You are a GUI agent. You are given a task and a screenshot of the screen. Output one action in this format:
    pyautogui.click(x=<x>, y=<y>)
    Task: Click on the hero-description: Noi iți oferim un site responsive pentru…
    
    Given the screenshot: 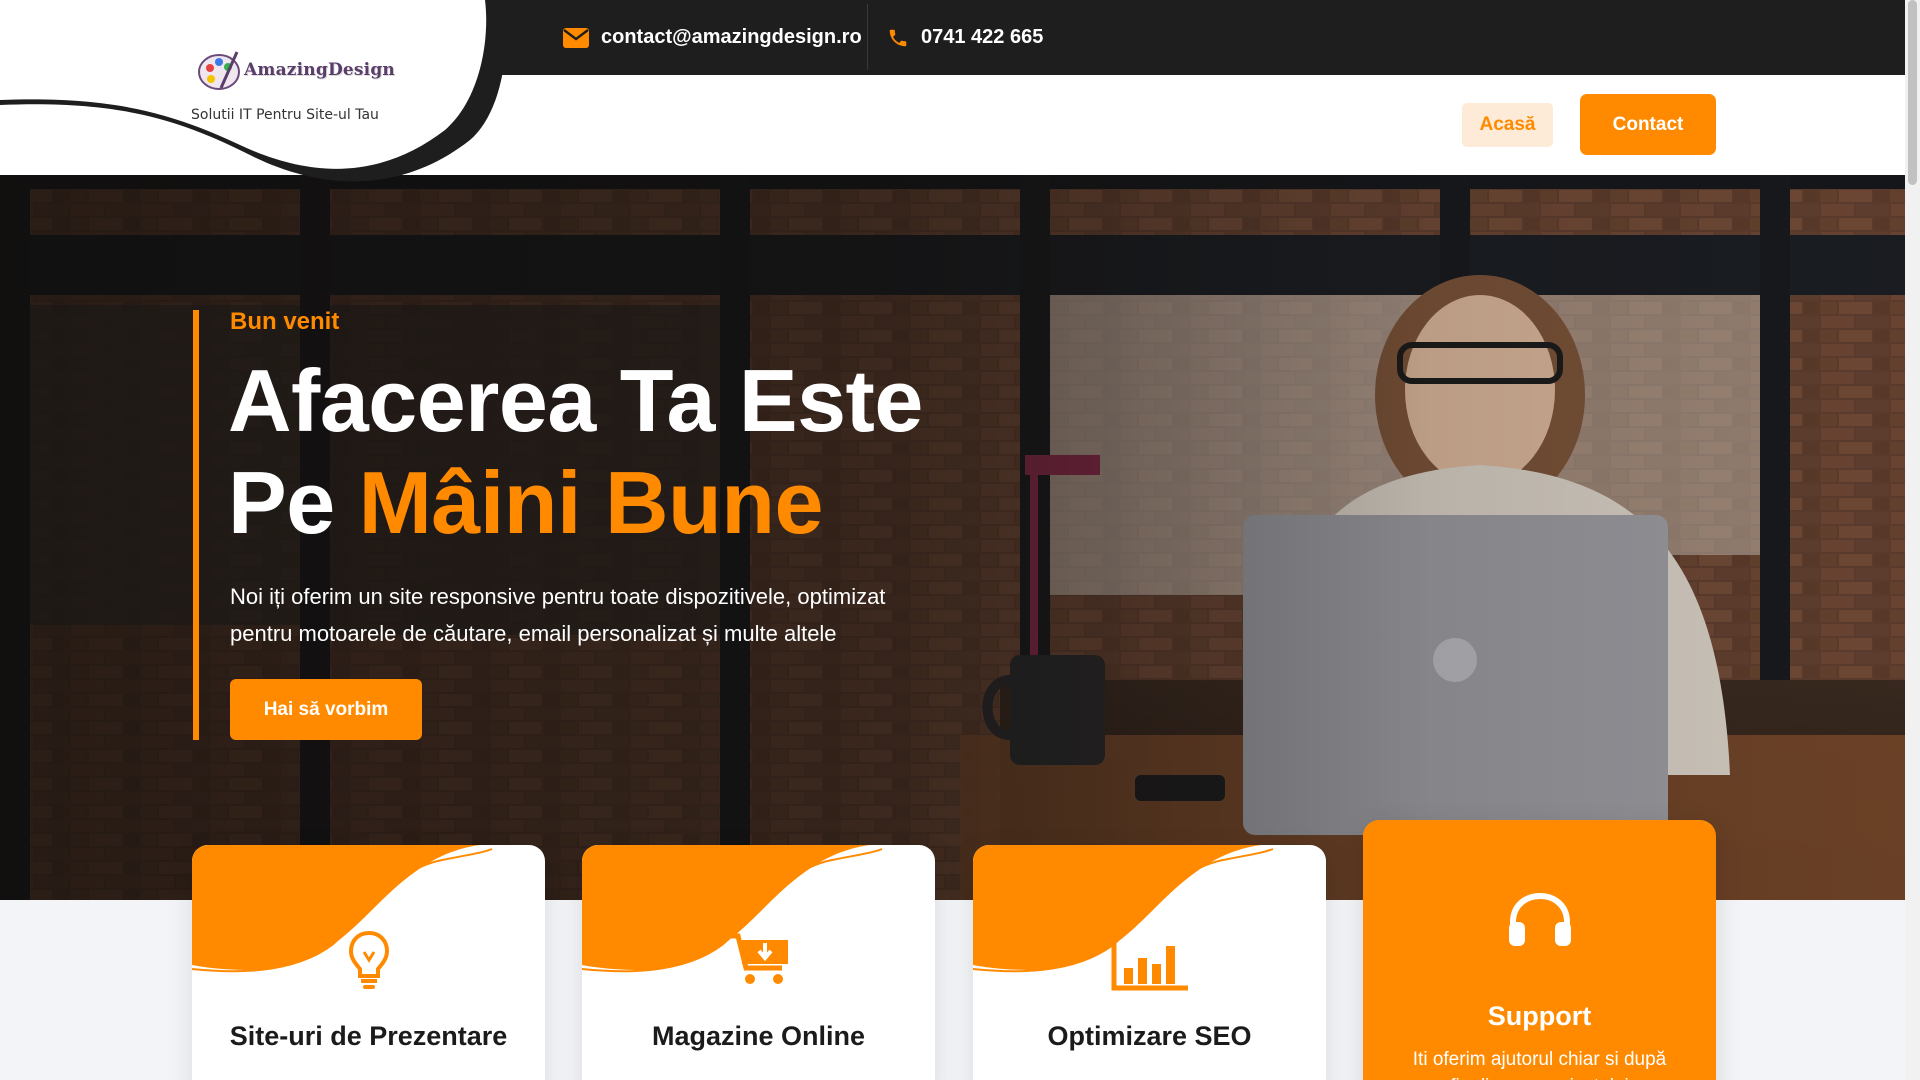 What is the action you would take?
    pyautogui.click(x=558, y=615)
    